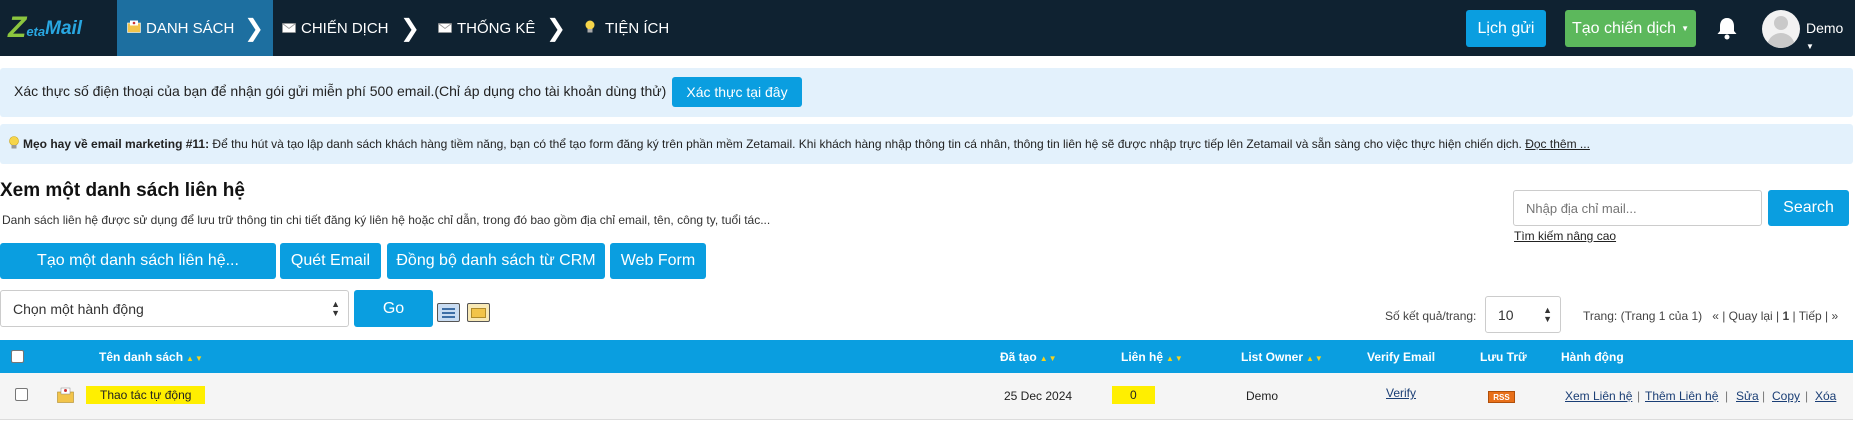 The height and width of the screenshot is (426, 1855). Describe the element at coordinates (1781, 29) in the screenshot. I see `avatar` at that location.